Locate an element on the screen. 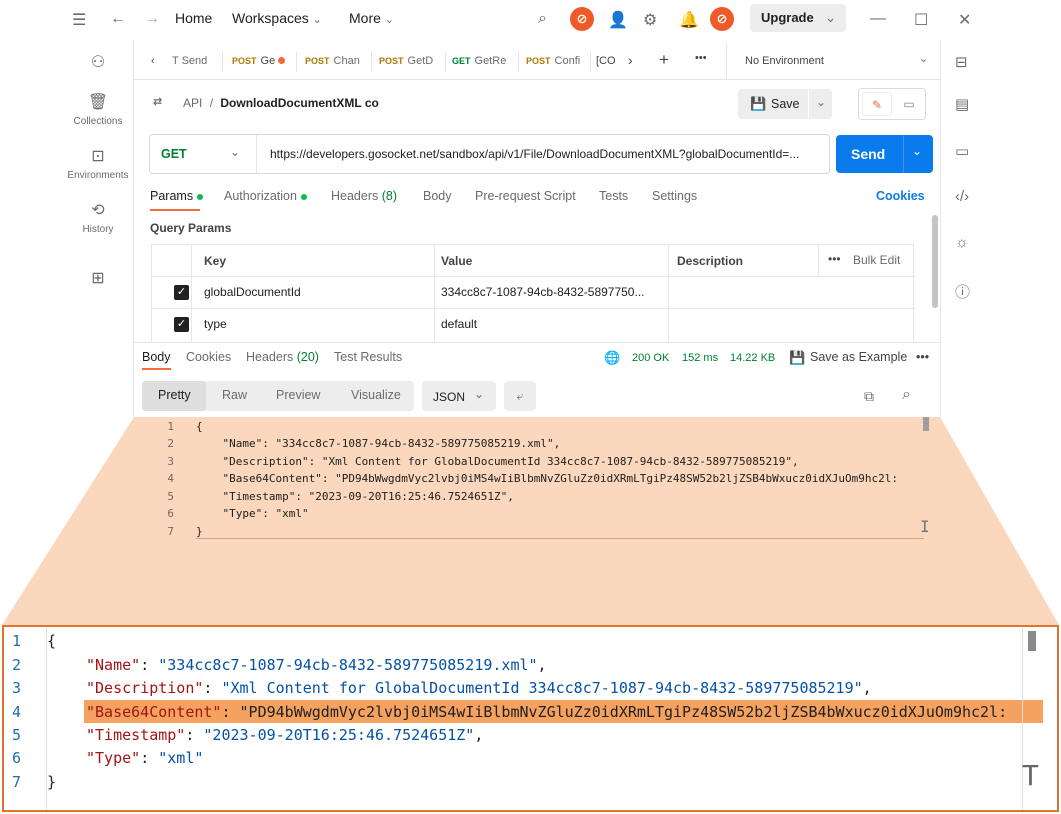 This screenshot has width=1061, height=814. json-key: "Timestamp" is located at coordinates (136, 735).